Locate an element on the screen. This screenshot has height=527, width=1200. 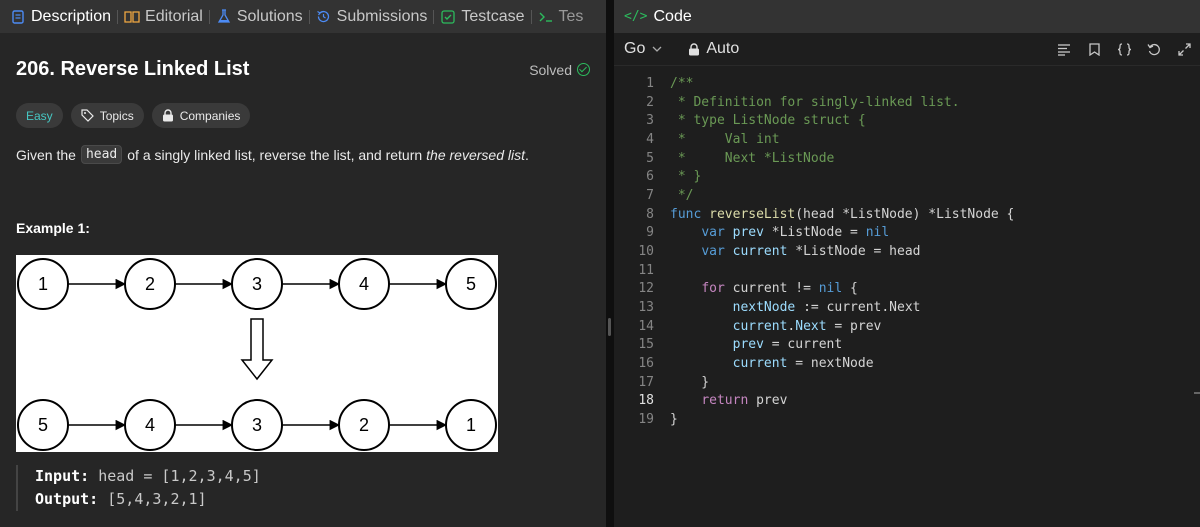
input-label: Input: is located at coordinates (62, 476).